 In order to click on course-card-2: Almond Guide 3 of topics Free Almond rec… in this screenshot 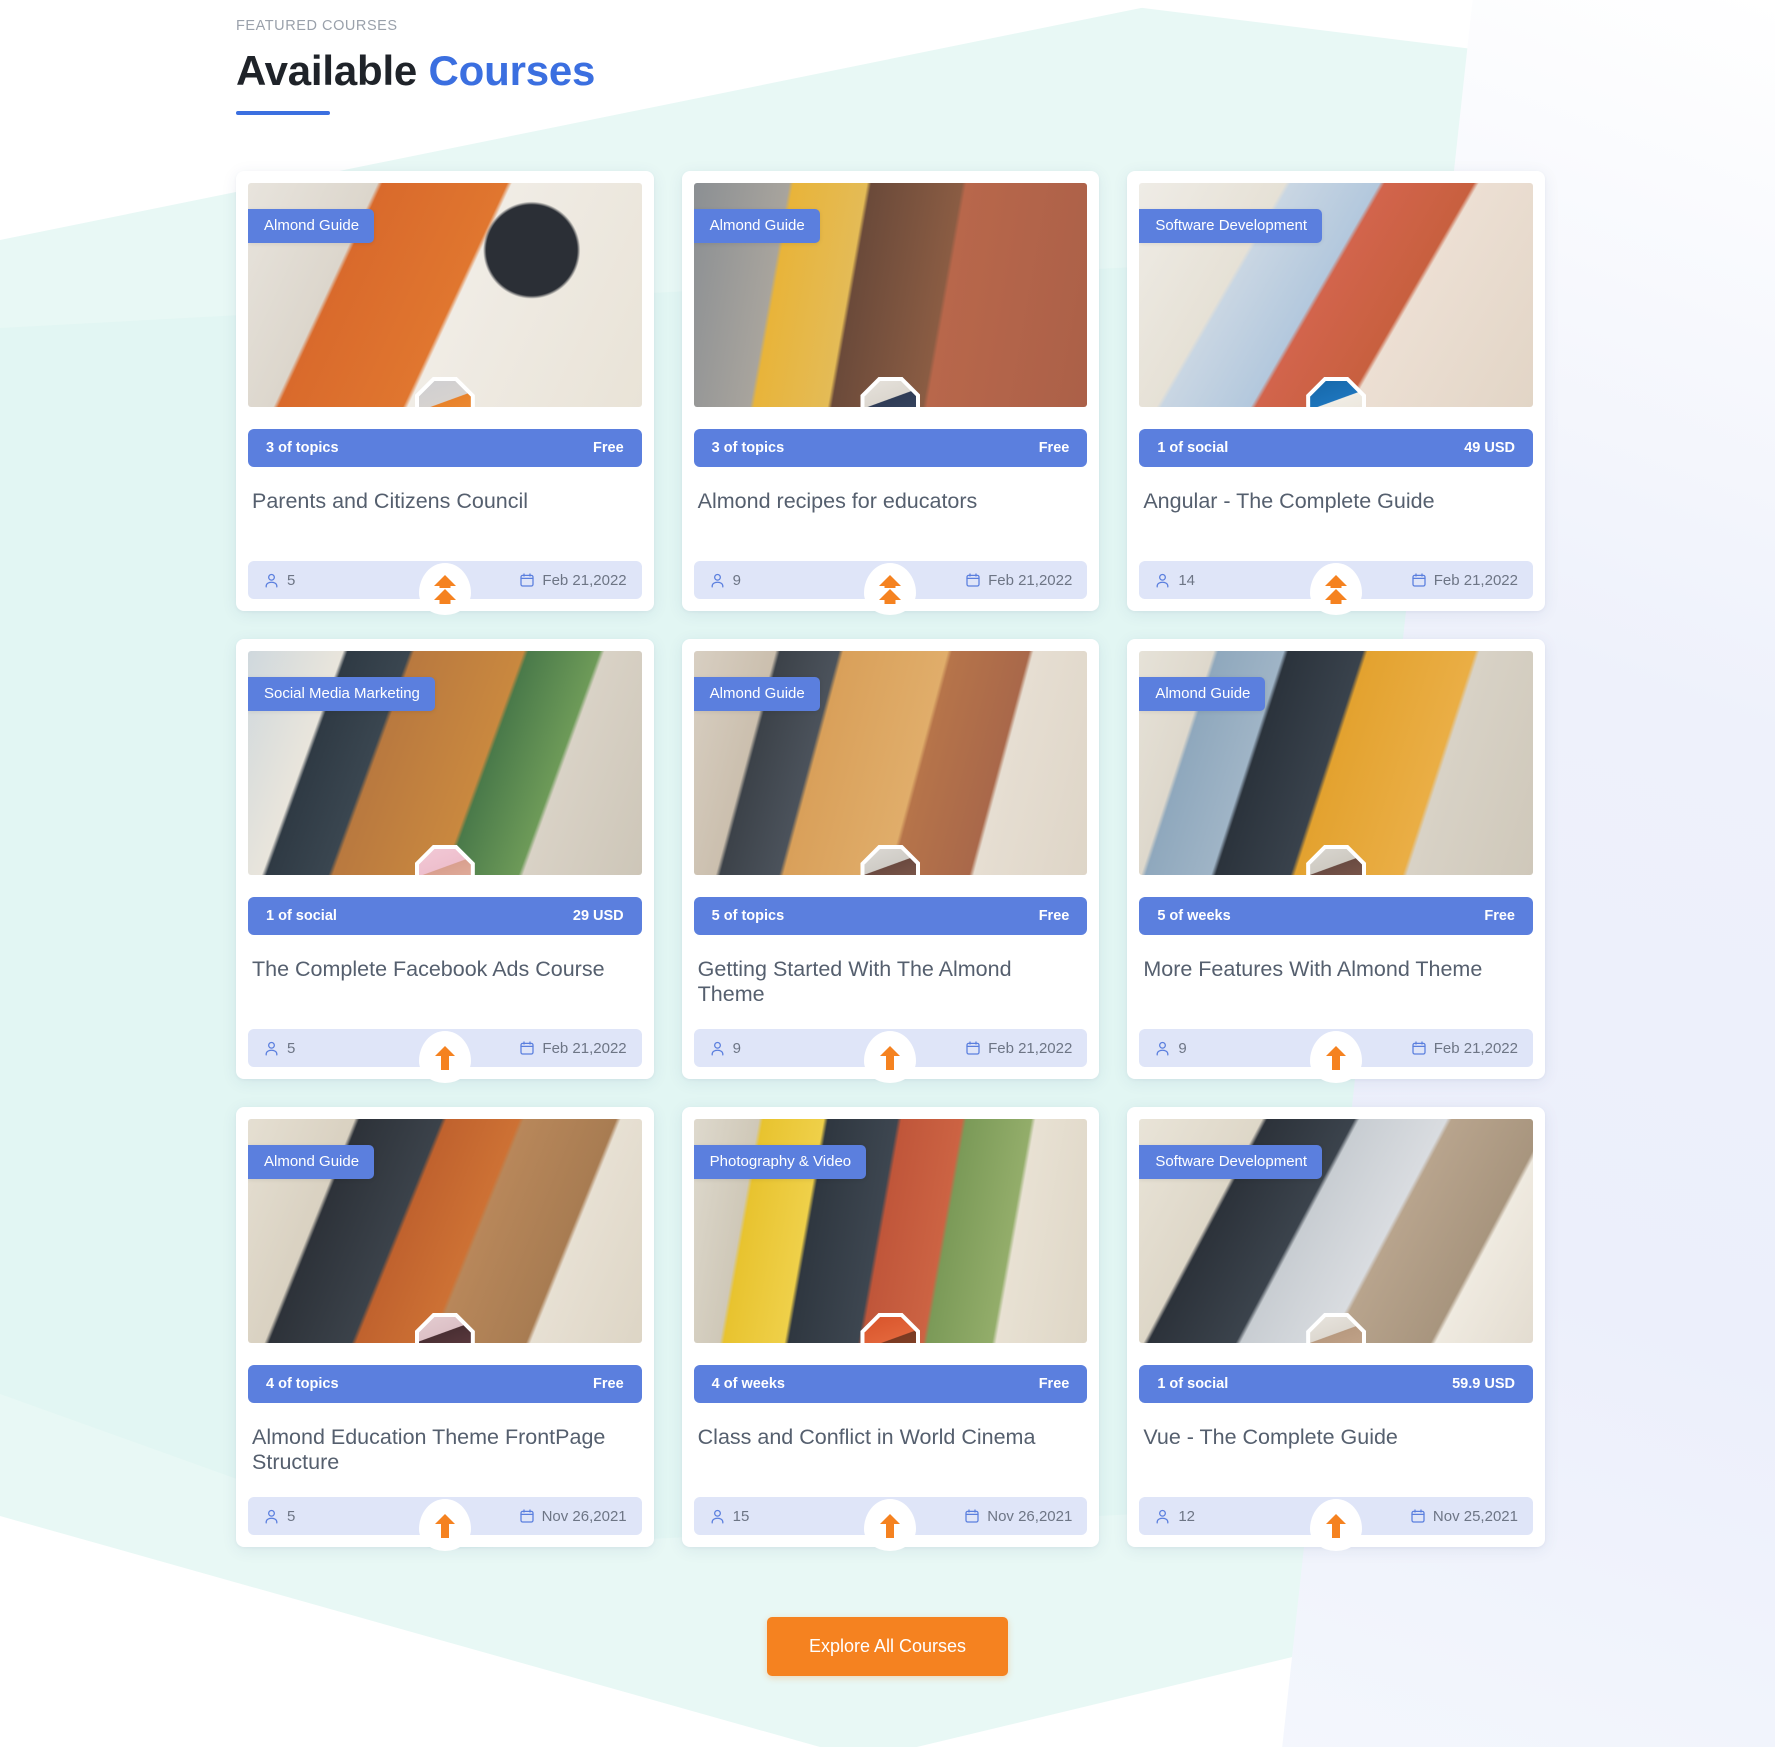, I will do `click(890, 393)`.